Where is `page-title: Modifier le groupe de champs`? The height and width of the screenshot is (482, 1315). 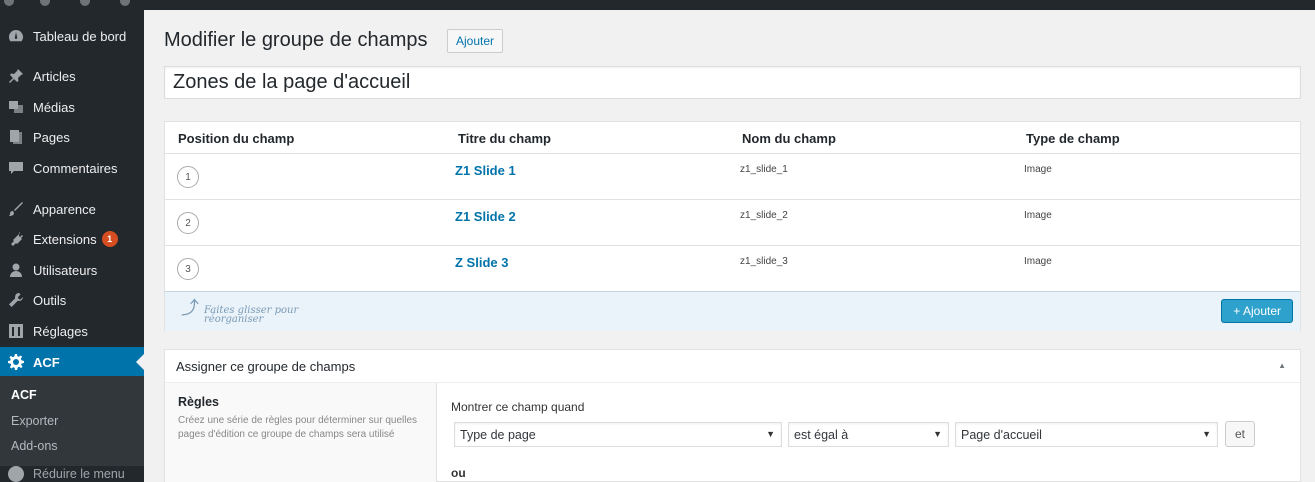
page-title: Modifier le groupe de champs is located at coordinates (296, 40).